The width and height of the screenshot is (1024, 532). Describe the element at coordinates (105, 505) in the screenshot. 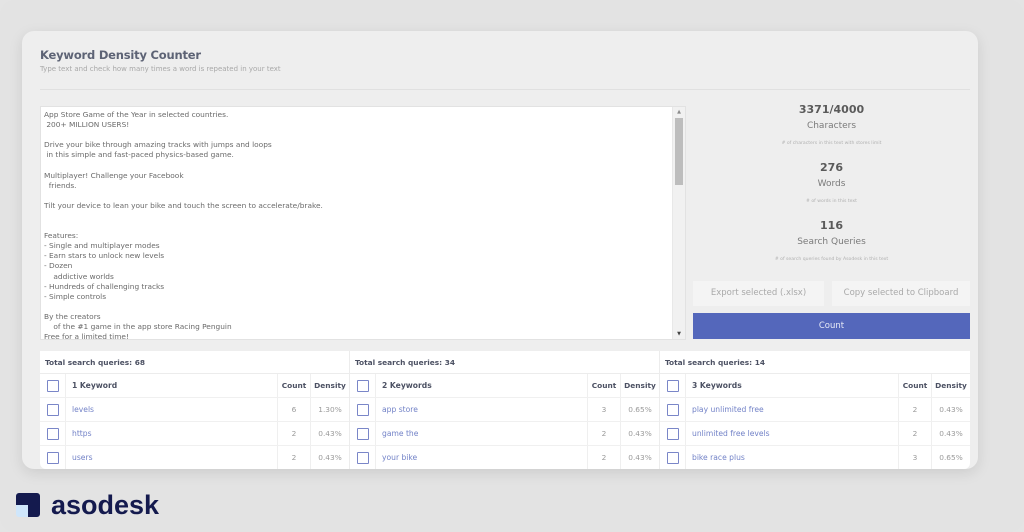

I see `brand-name: asodesk` at that location.